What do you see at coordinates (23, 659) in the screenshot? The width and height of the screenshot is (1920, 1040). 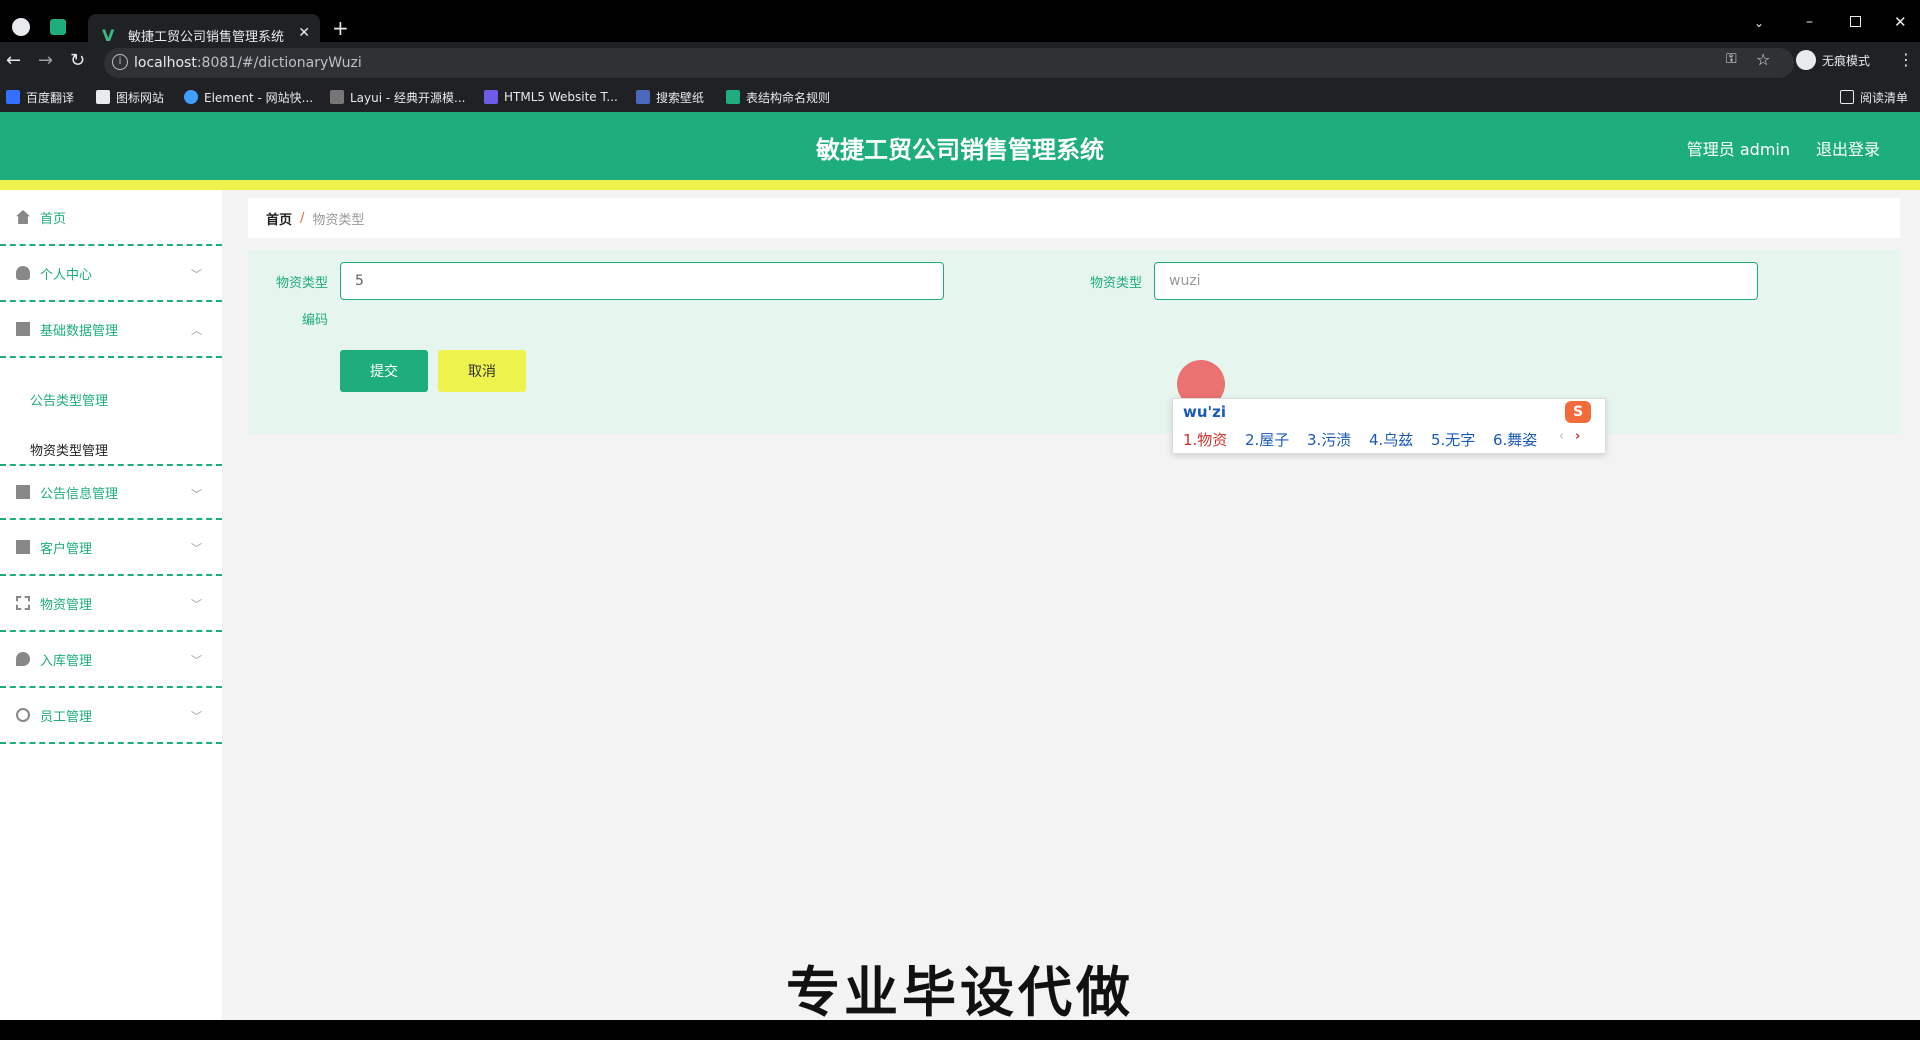 I see `storage-icon` at bounding box center [23, 659].